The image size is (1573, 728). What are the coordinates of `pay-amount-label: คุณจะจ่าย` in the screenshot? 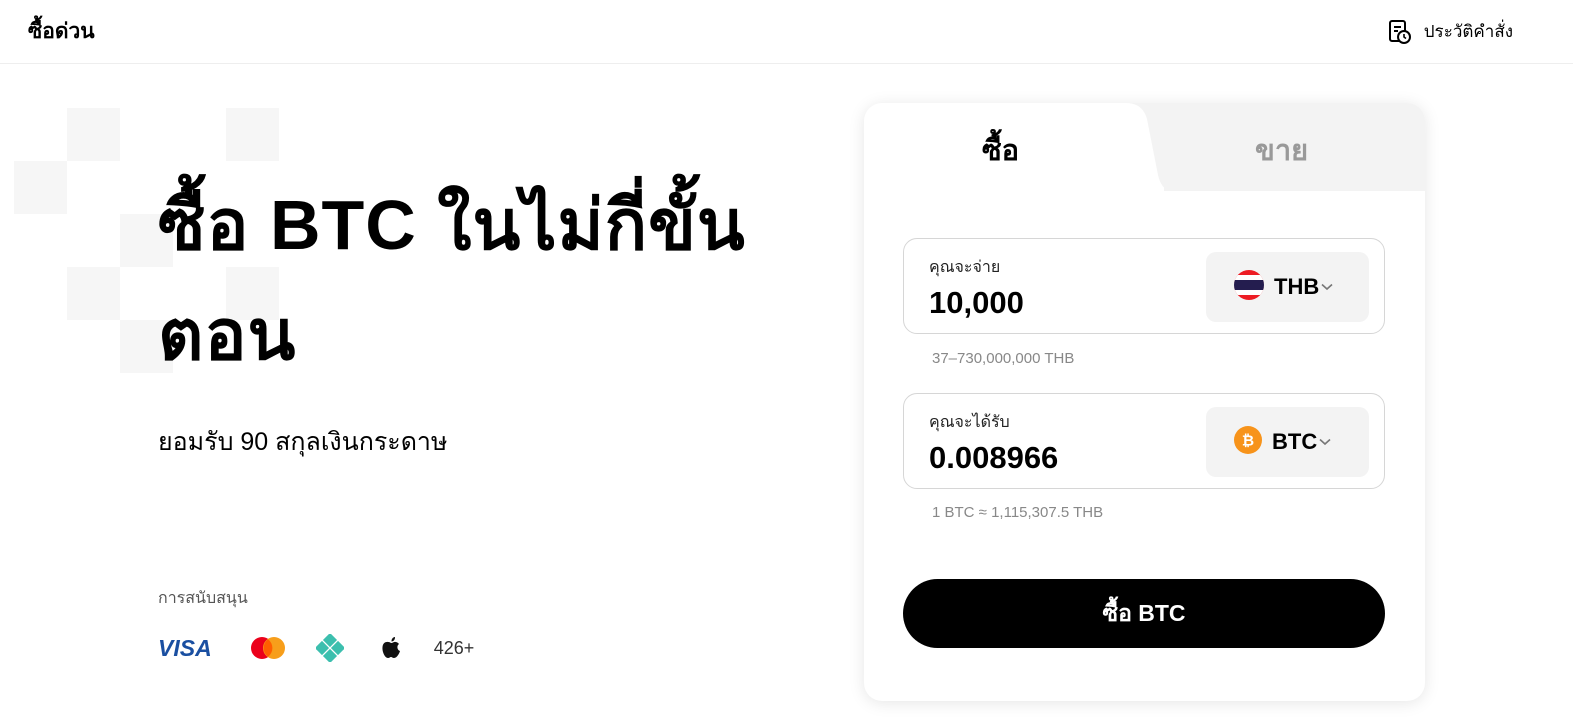 It's located at (965, 267).